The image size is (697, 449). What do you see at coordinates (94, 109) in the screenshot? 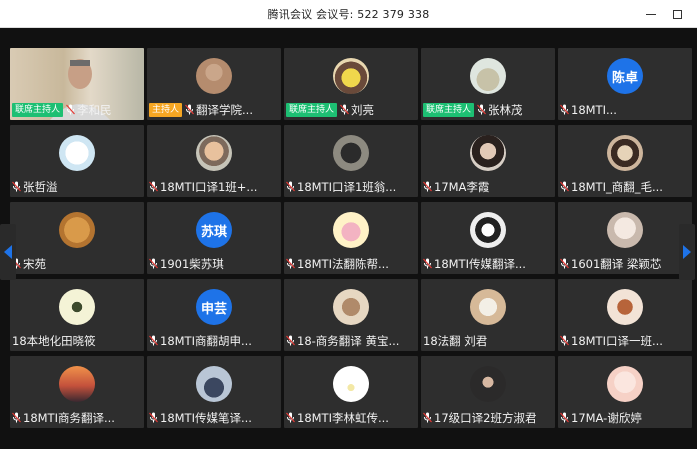
I see `participant-name: 李和民` at bounding box center [94, 109].